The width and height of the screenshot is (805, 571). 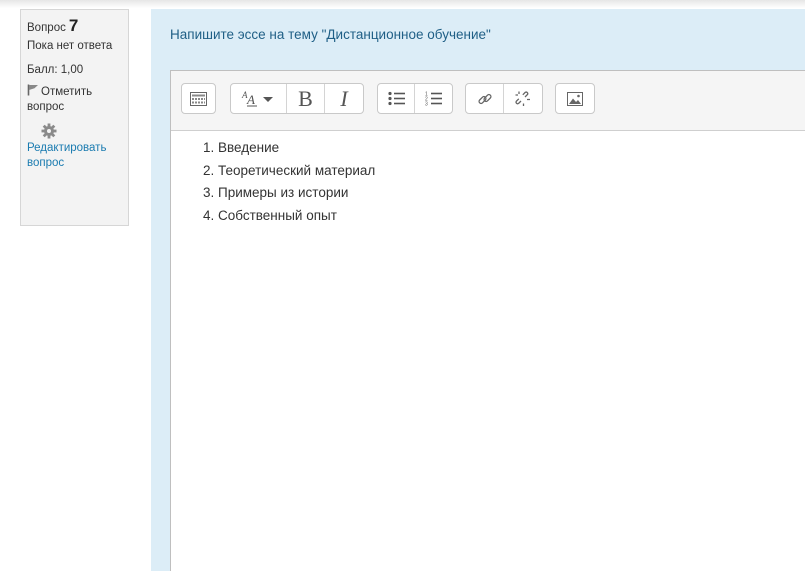 I want to click on link-icon, so click(x=485, y=99).